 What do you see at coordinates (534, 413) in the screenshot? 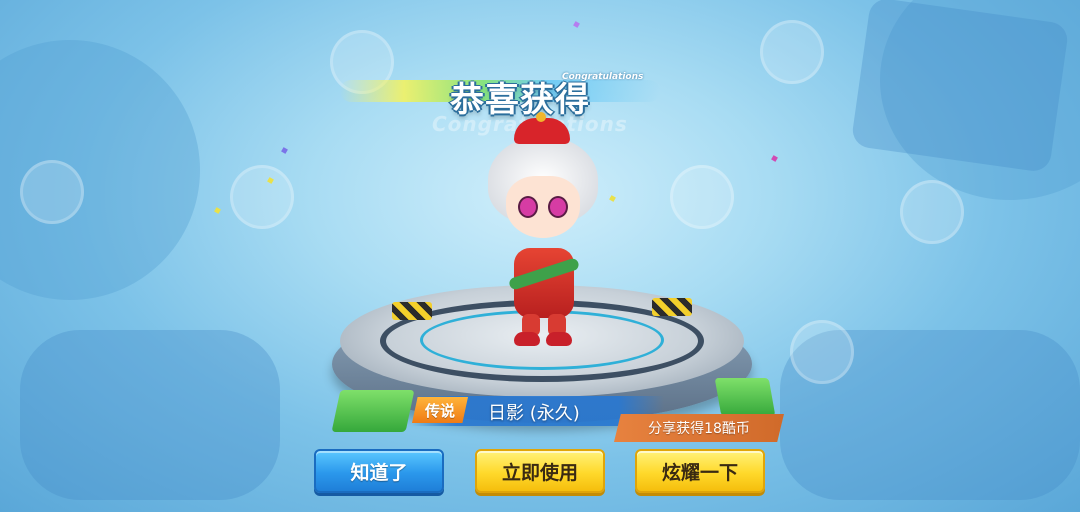
I see `item-name: 日影 (永久)` at bounding box center [534, 413].